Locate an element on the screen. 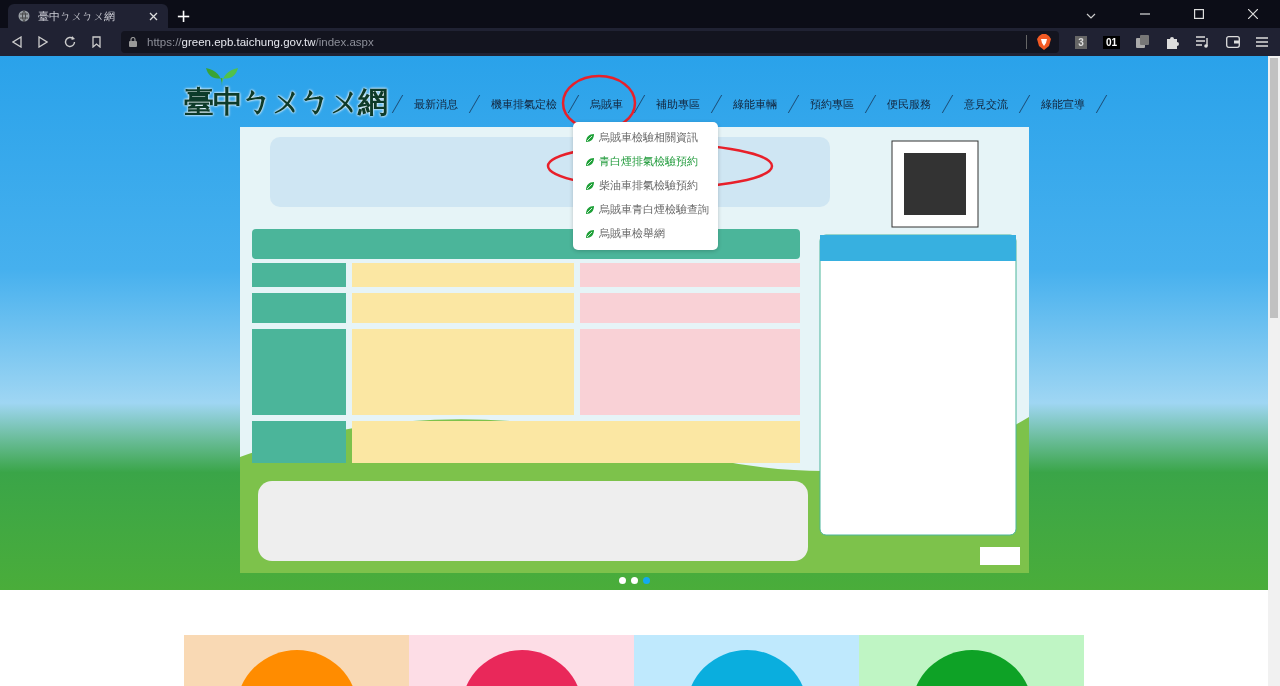  browser-tab: 臺中ㄅㄨㄅㄨ網 is located at coordinates (88, 16).